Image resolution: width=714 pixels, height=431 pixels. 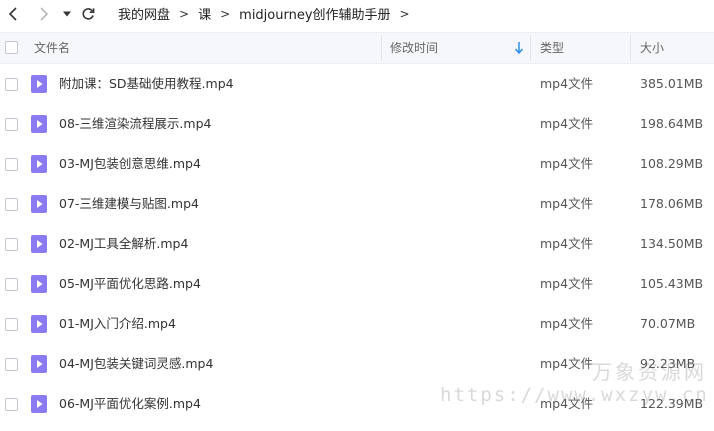 What do you see at coordinates (204, 13) in the screenshot?
I see `breadcrumb-item-course: 课` at bounding box center [204, 13].